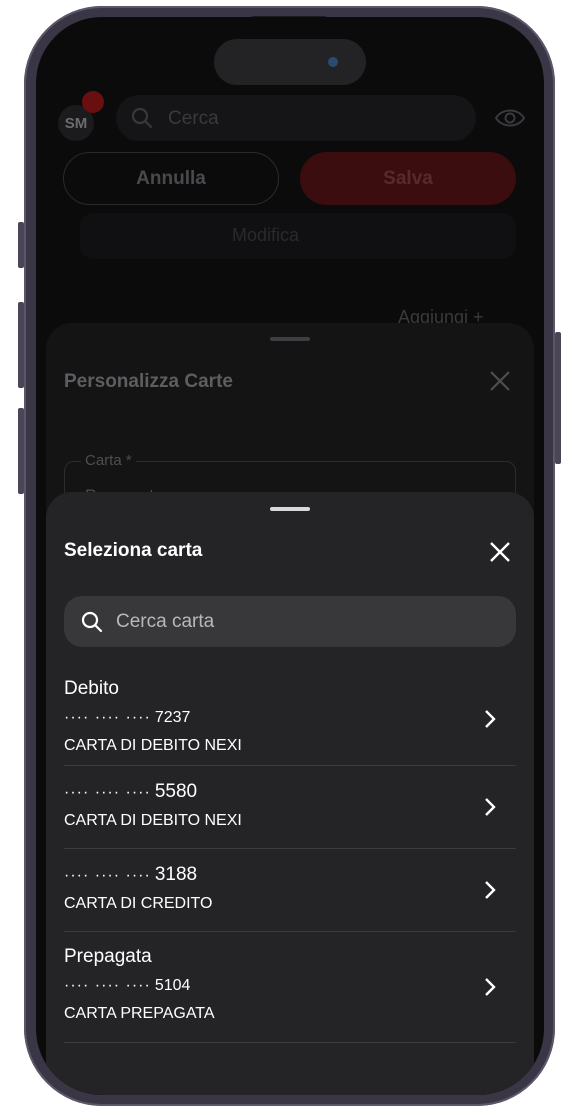  Describe the element at coordinates (21, 245) in the screenshot. I see `action-button` at that location.